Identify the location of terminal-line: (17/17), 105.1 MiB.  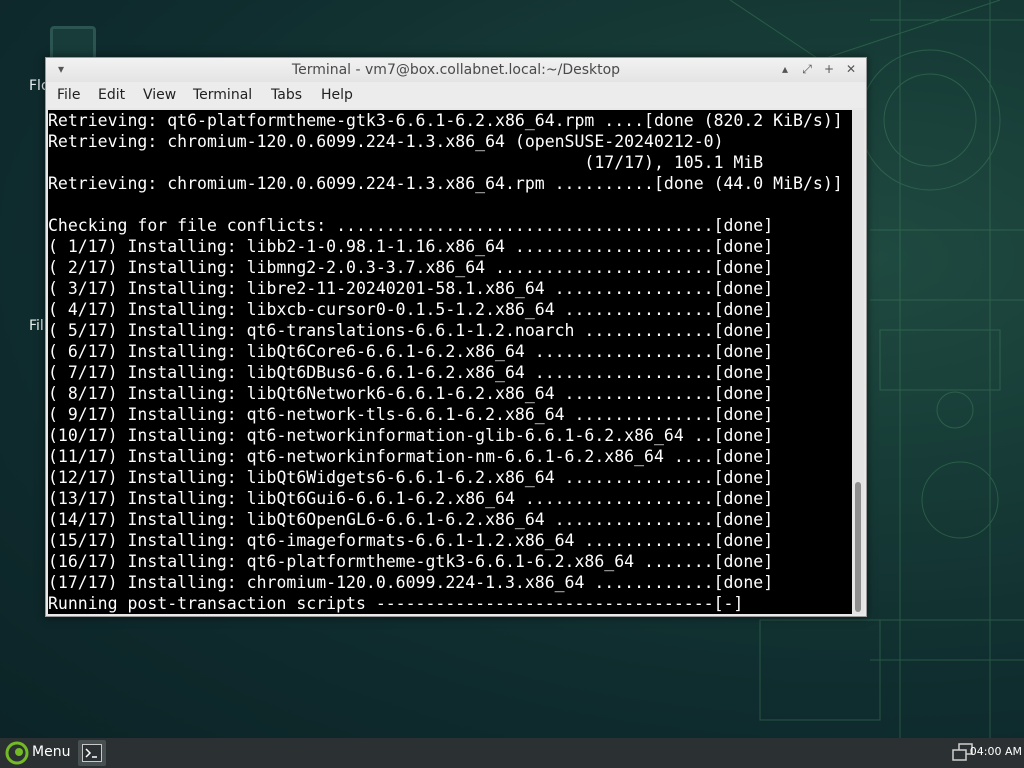
(406, 162).